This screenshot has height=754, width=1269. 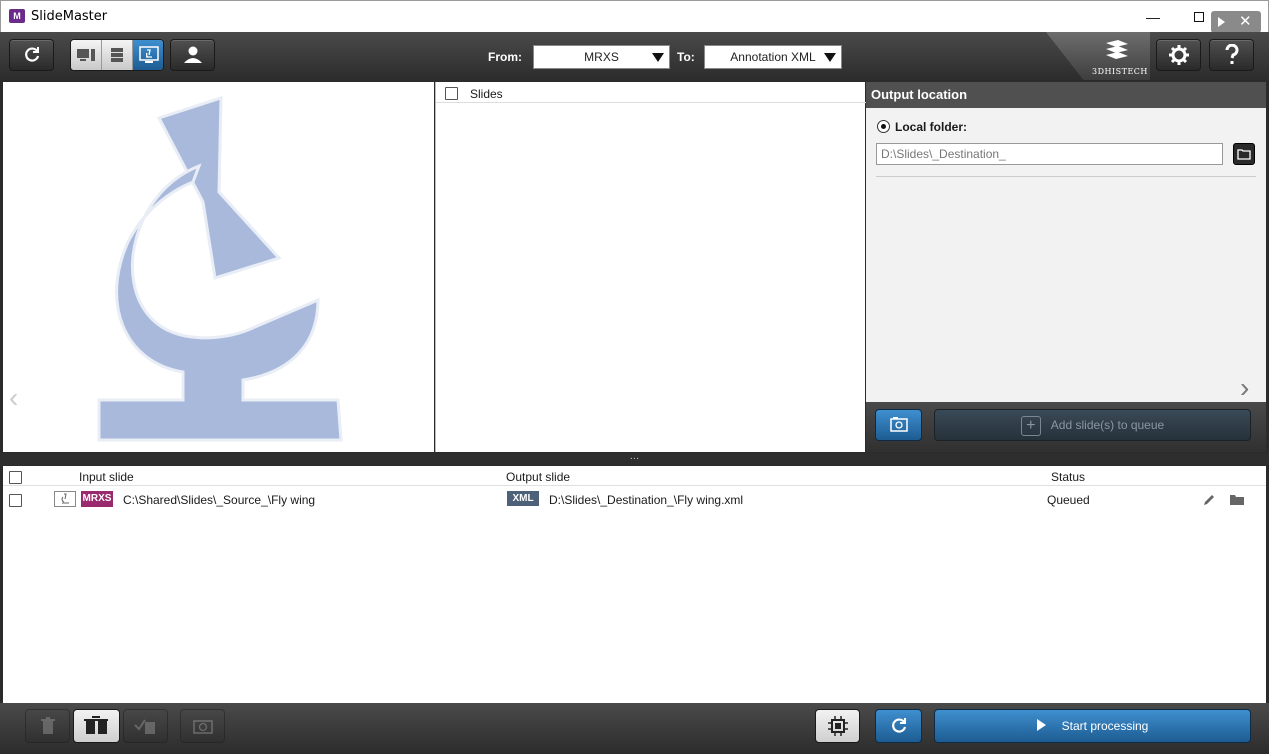 I want to click on chip-icon, so click(x=837, y=726).